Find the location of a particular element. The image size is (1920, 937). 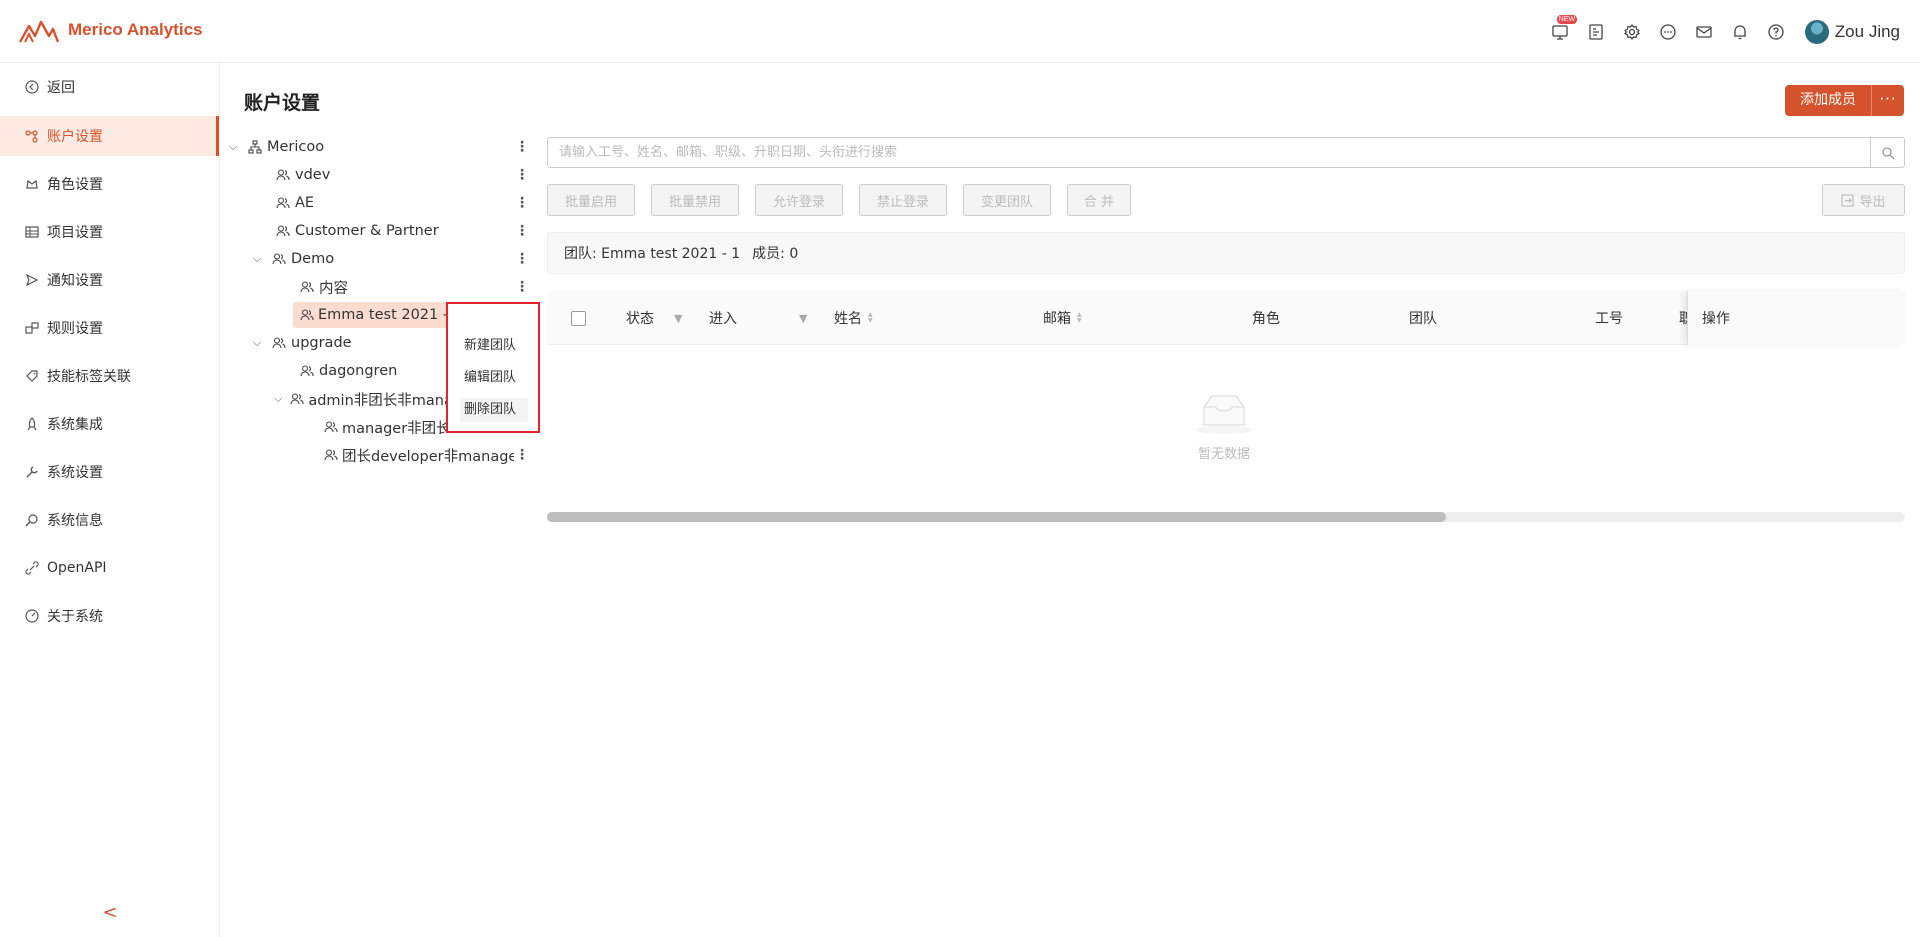

dashboard-icon is located at coordinates (1596, 32).